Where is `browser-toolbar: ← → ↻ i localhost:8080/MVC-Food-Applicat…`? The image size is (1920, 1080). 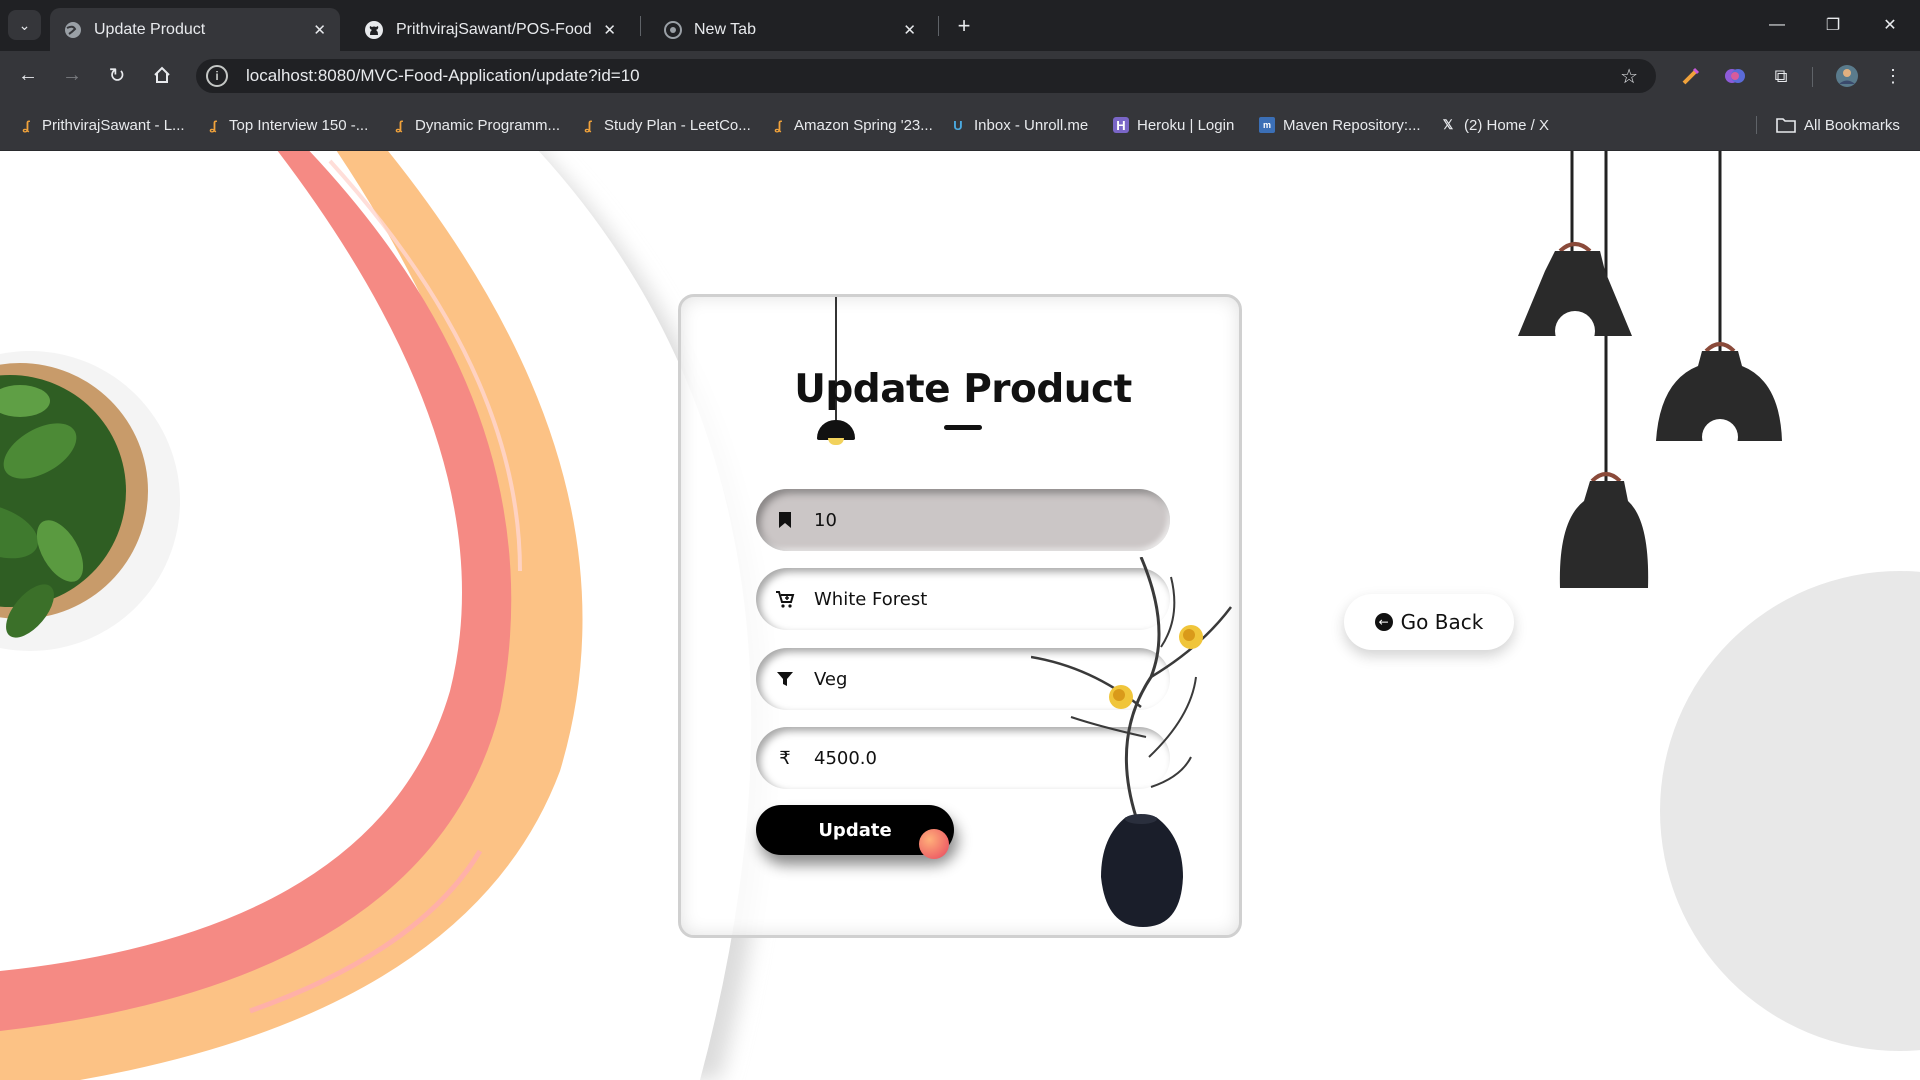
browser-toolbar: ← → ↻ i localhost:8080/MVC-Food-Applicat… is located at coordinates (960, 75).